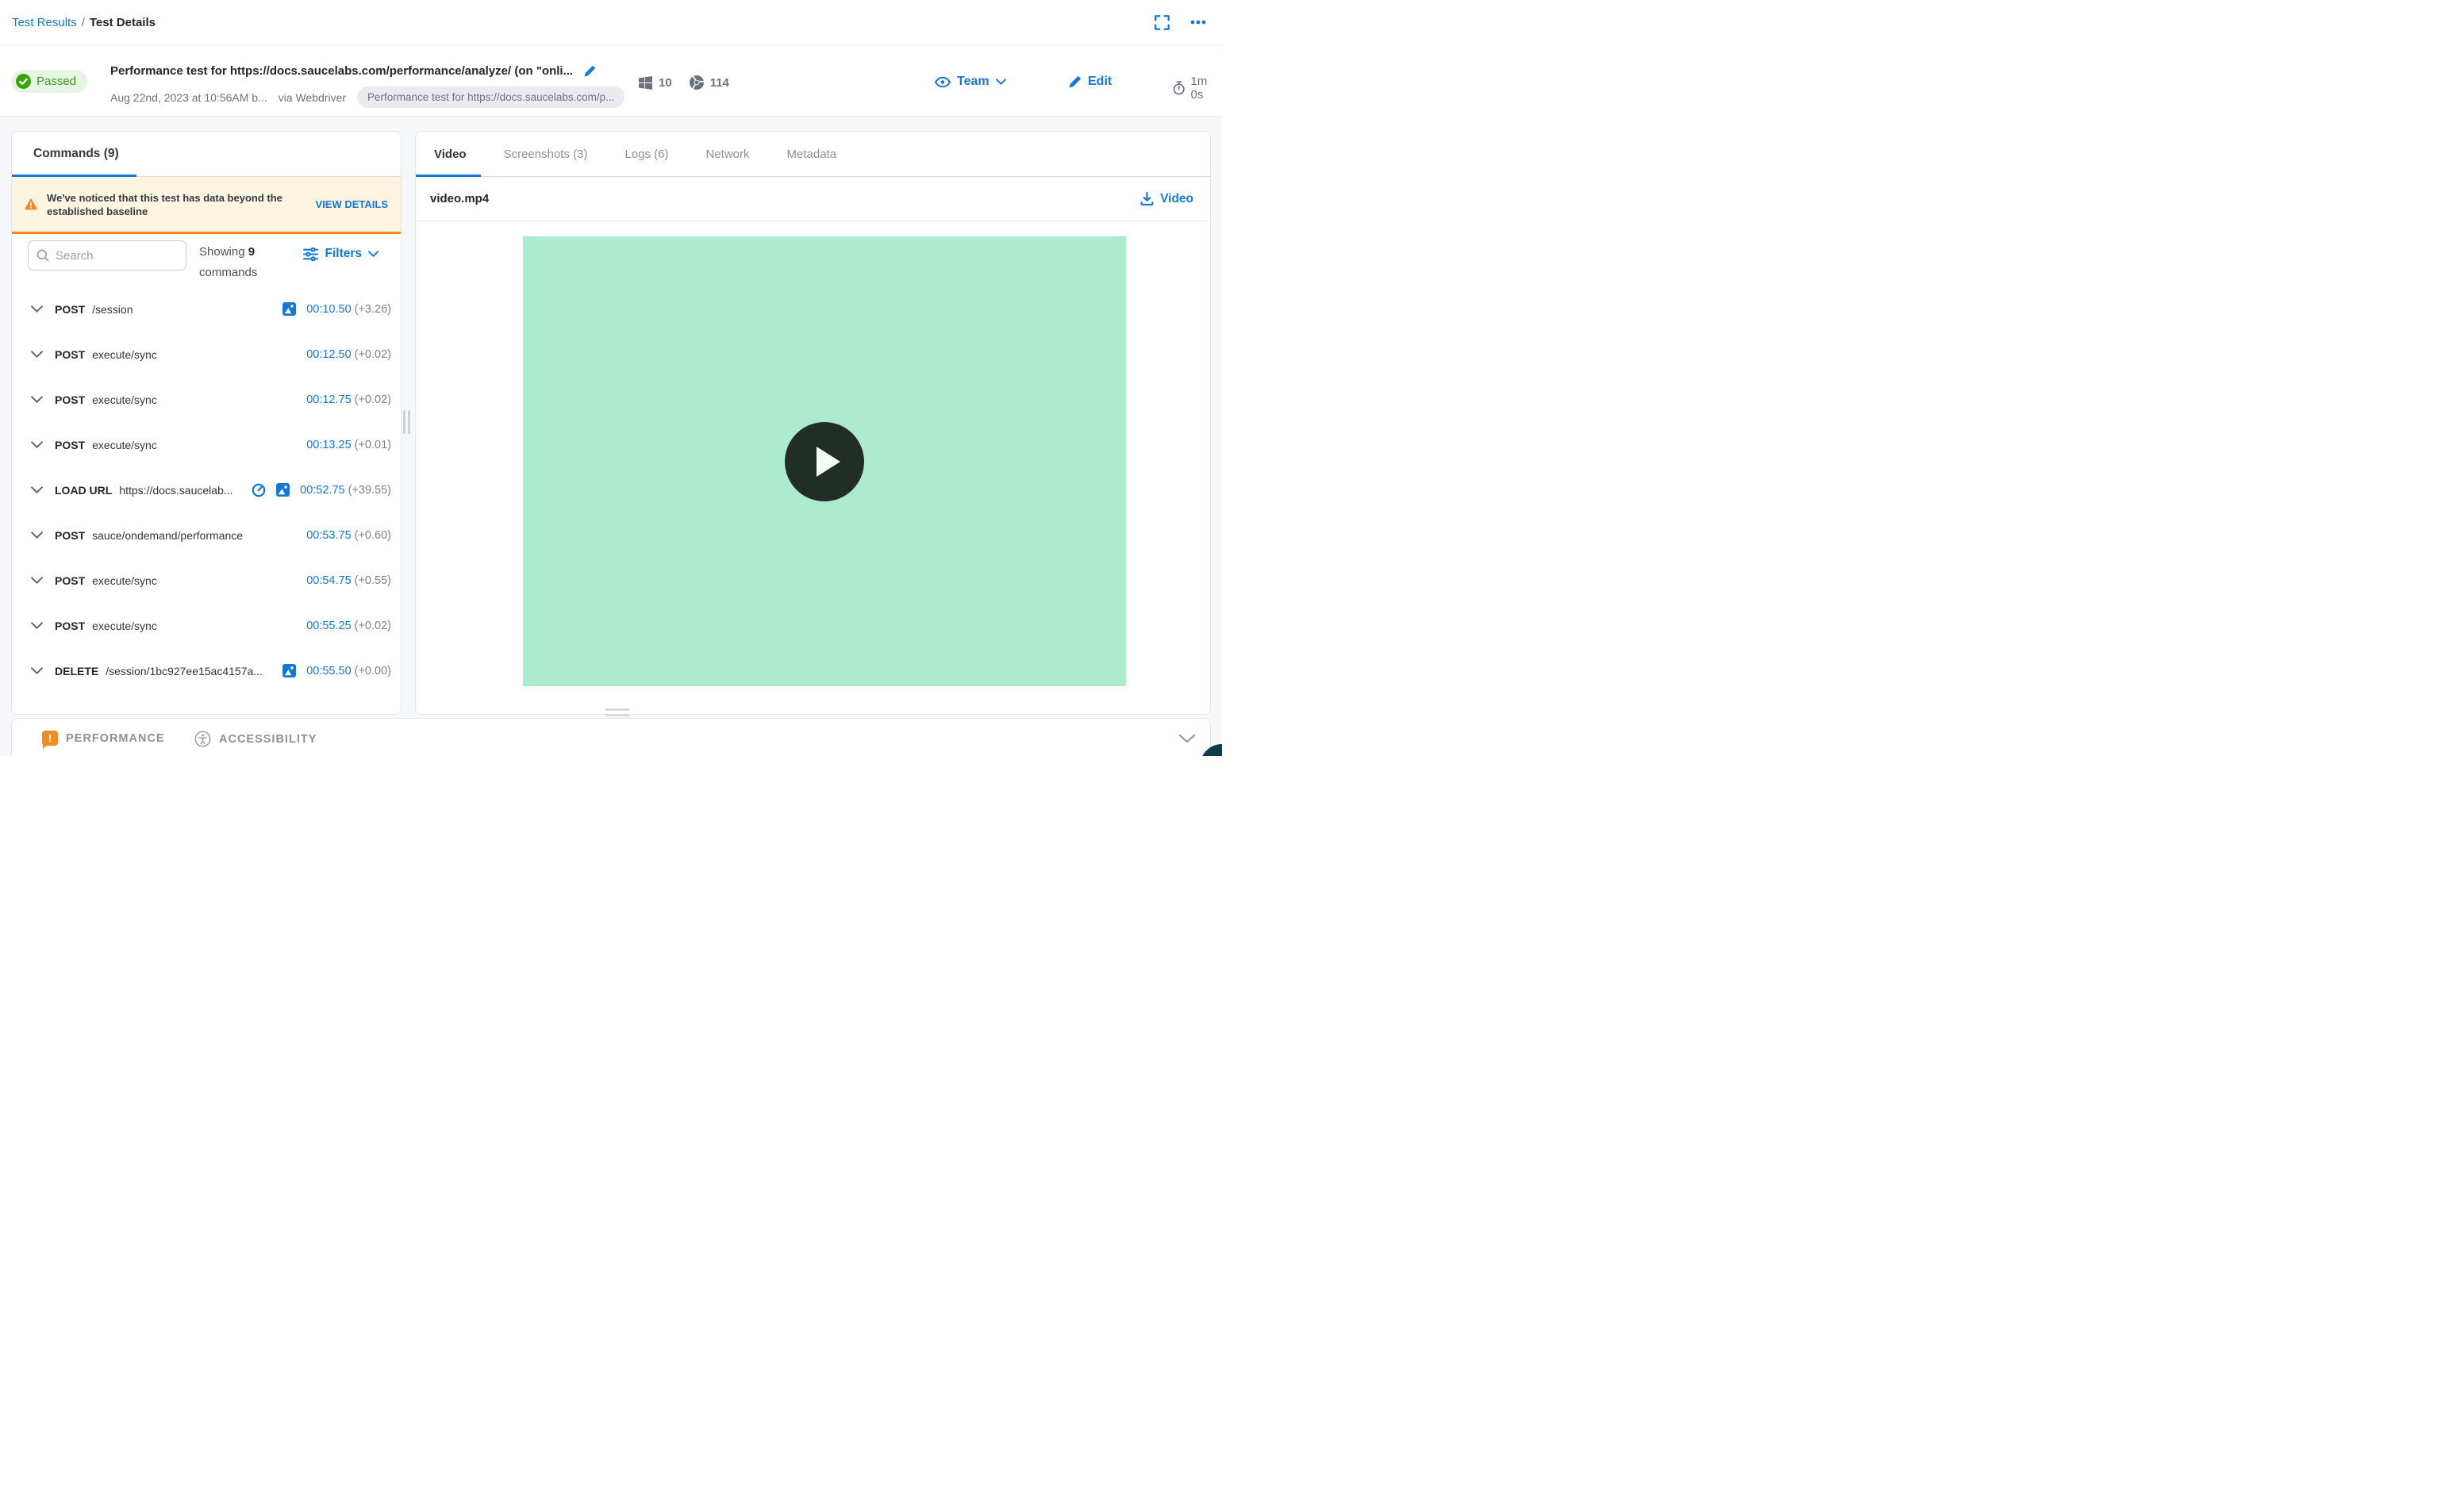 The image size is (2444, 1512). I want to click on command-row: POST execute/sync 00:12.50 (+0.02), so click(206, 355).